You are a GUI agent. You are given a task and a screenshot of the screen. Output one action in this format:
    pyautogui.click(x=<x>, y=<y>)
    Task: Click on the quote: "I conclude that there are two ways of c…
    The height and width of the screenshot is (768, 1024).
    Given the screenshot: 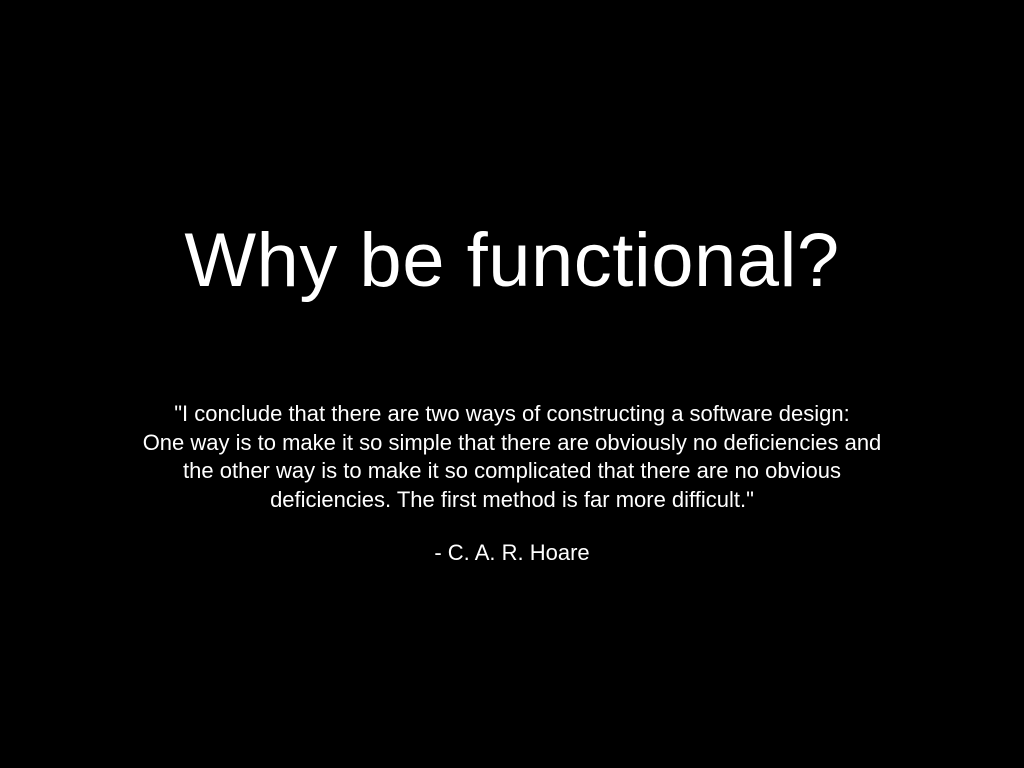 What is the action you would take?
    pyautogui.click(x=512, y=457)
    